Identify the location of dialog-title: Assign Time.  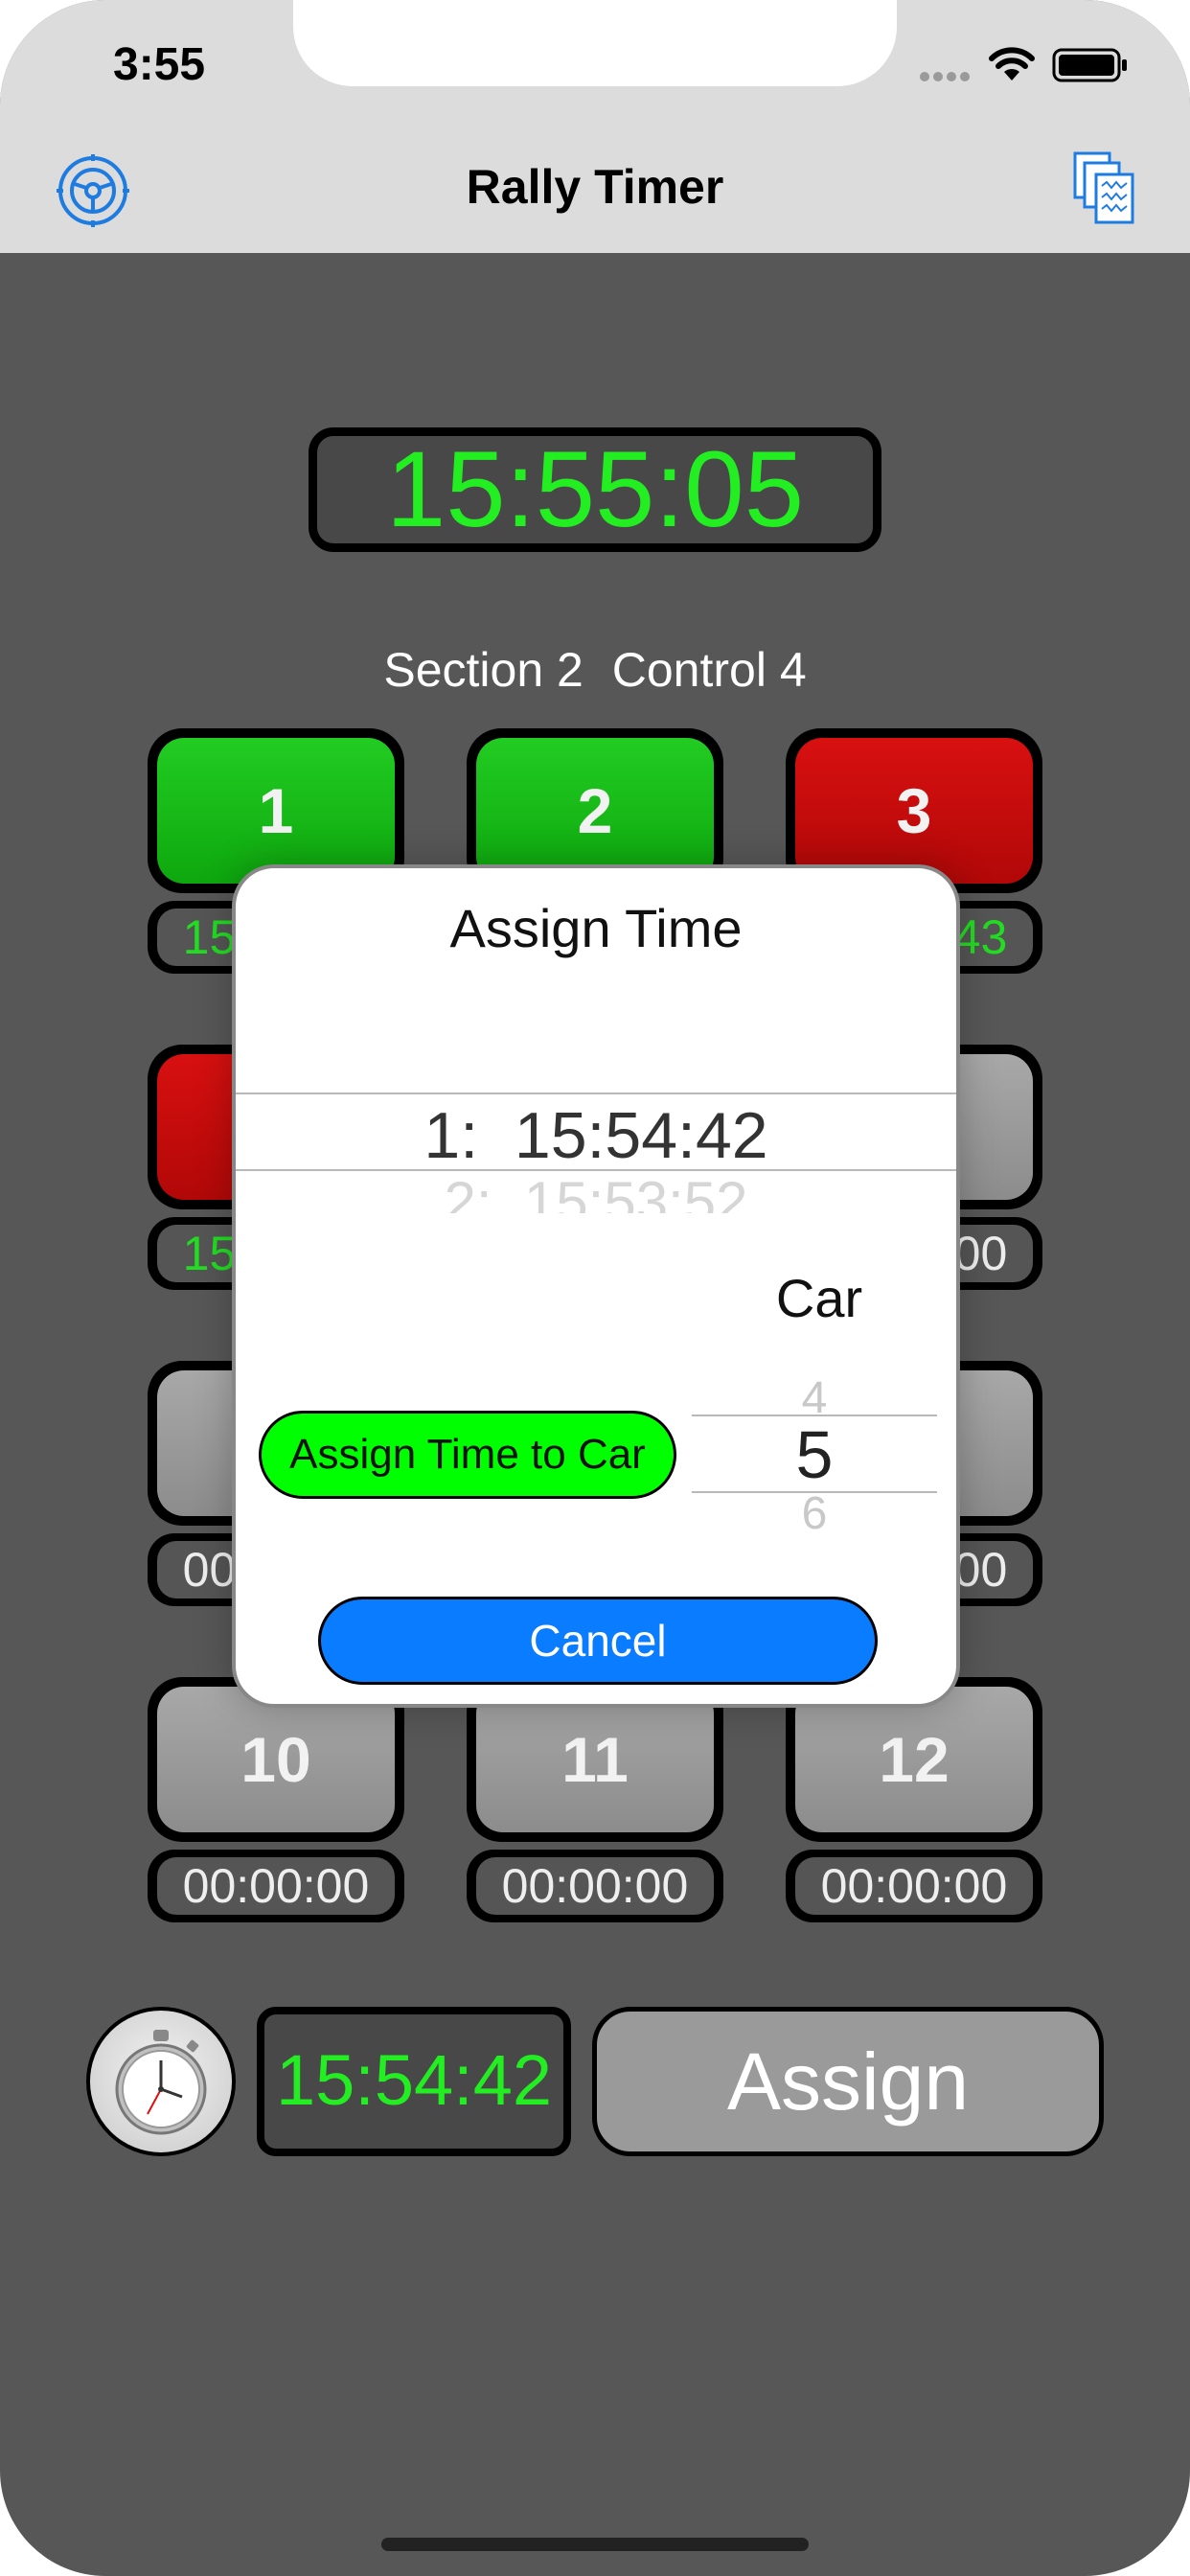
(596, 928).